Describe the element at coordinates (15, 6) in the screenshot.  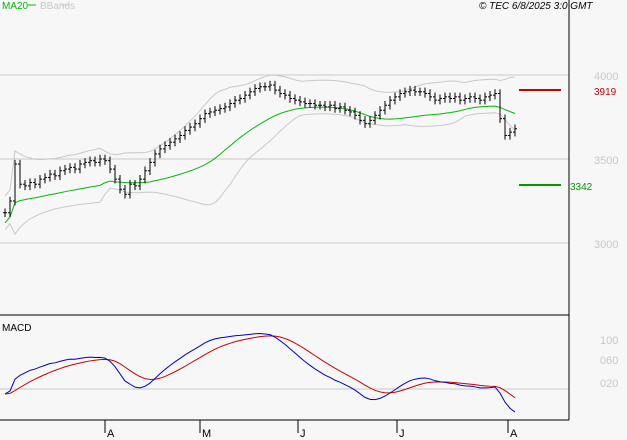
I see `legend-ma20: MA20` at that location.